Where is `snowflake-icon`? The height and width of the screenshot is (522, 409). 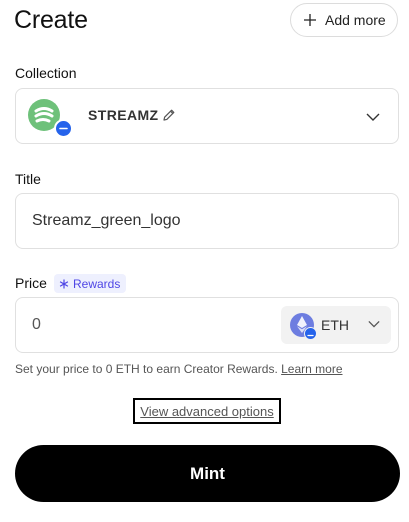 snowflake-icon is located at coordinates (64, 283).